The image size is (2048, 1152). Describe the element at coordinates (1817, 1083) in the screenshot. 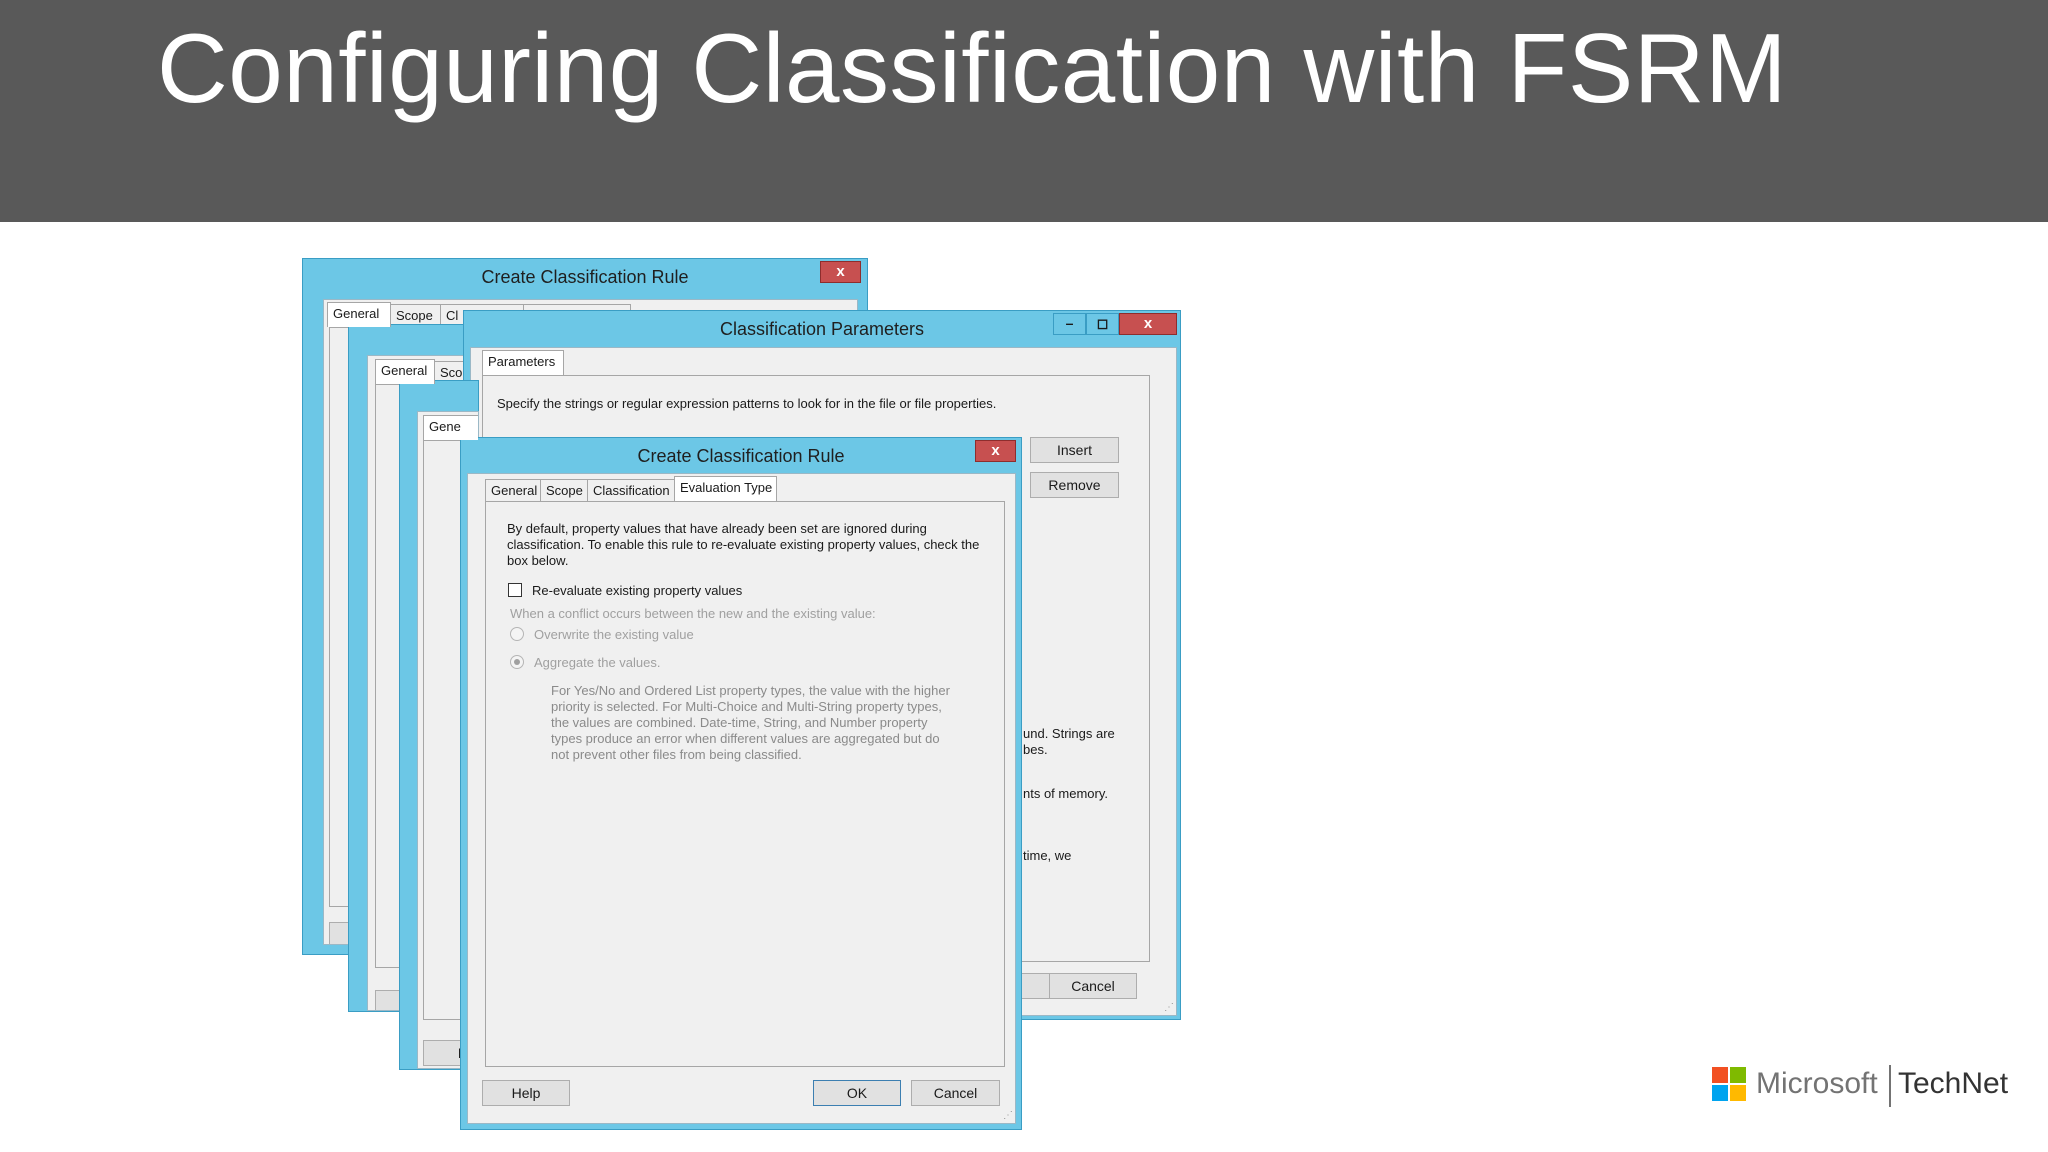

I see `microsoft-wordmark: Microsoft` at that location.